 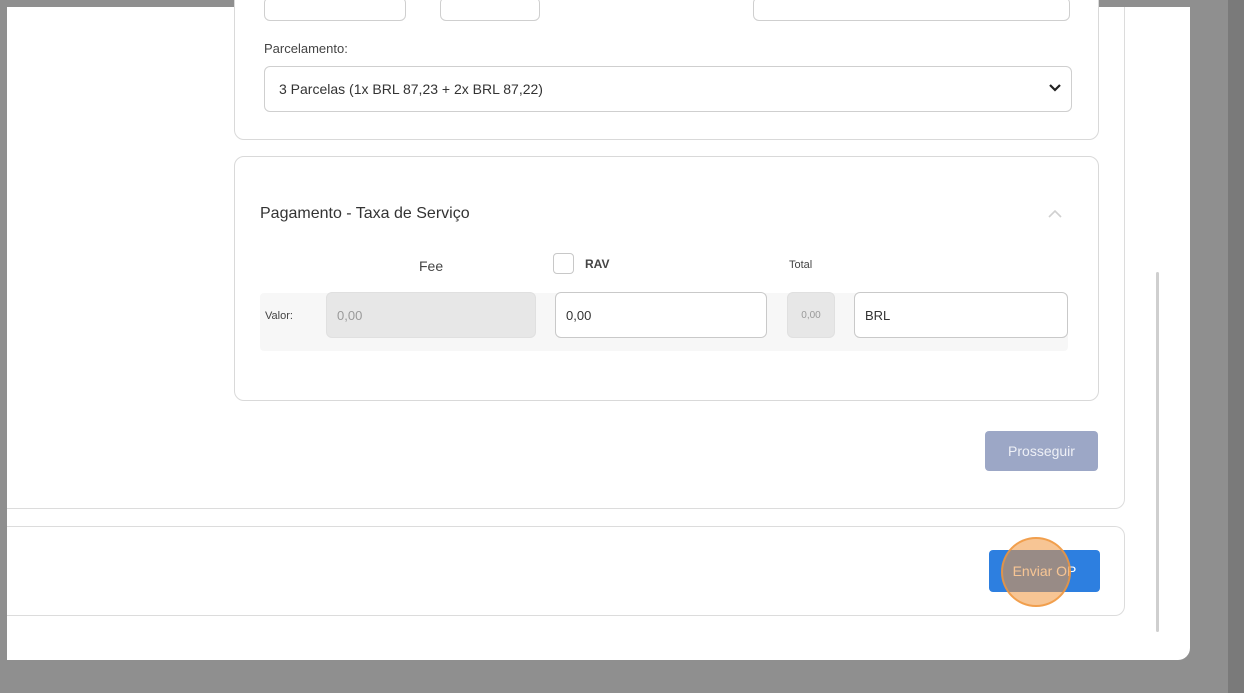 I want to click on total-value-text: 0,00, so click(x=811, y=315).